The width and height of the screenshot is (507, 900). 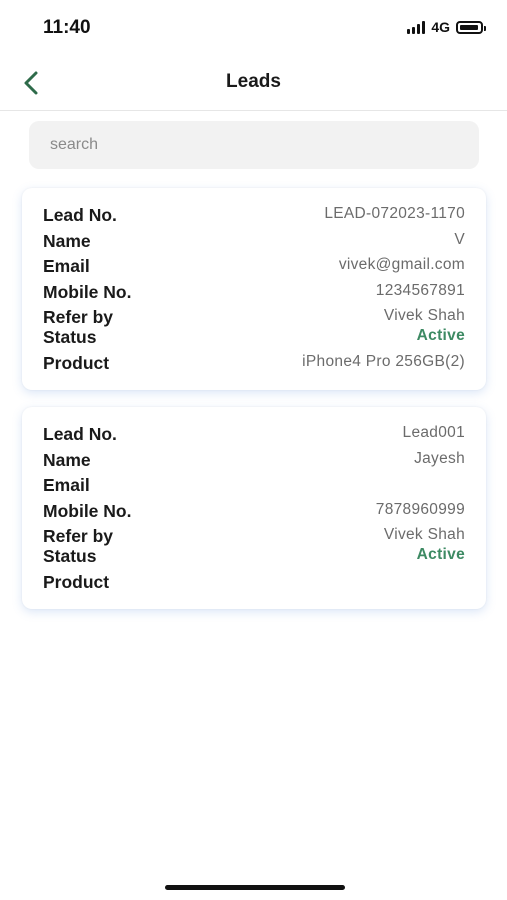 I want to click on status-indicators: 4G, so click(x=446, y=27).